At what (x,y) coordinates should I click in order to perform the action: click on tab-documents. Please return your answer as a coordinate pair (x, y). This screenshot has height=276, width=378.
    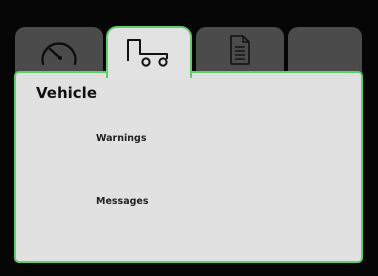
    Looking at the image, I should click on (240, 50).